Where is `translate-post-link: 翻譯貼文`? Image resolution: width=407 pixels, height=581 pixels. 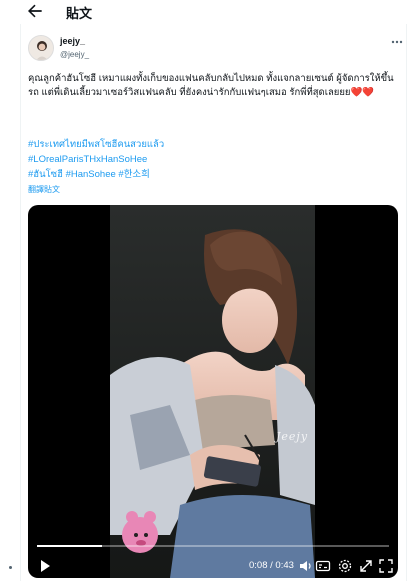
translate-post-link: 翻譯貼文 is located at coordinates (44, 189).